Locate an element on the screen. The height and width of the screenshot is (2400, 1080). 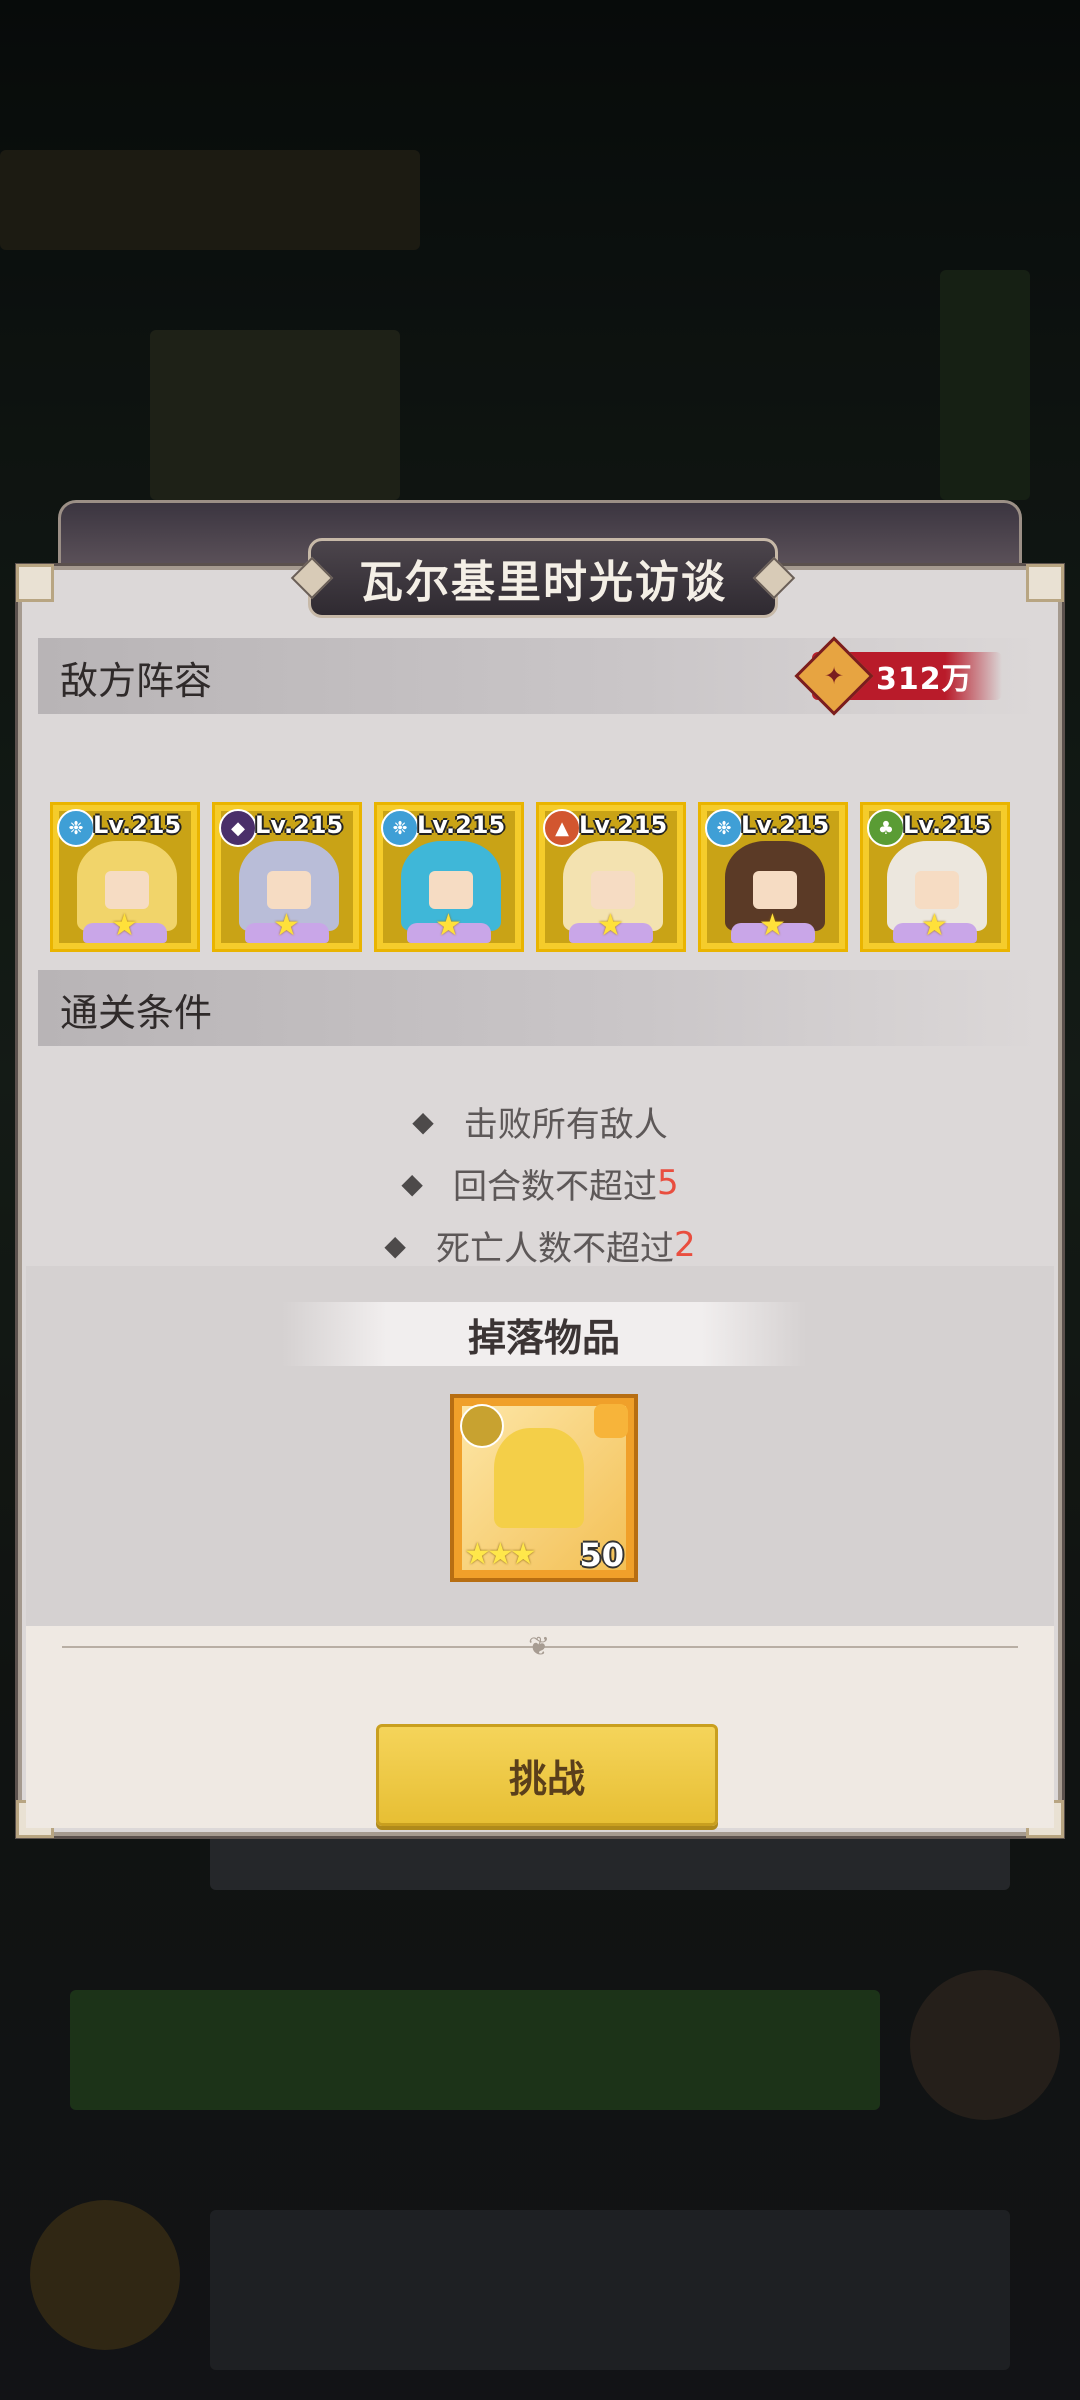
condition-item: ◆ 回合数不超过 5 is located at coordinates (540, 1183).